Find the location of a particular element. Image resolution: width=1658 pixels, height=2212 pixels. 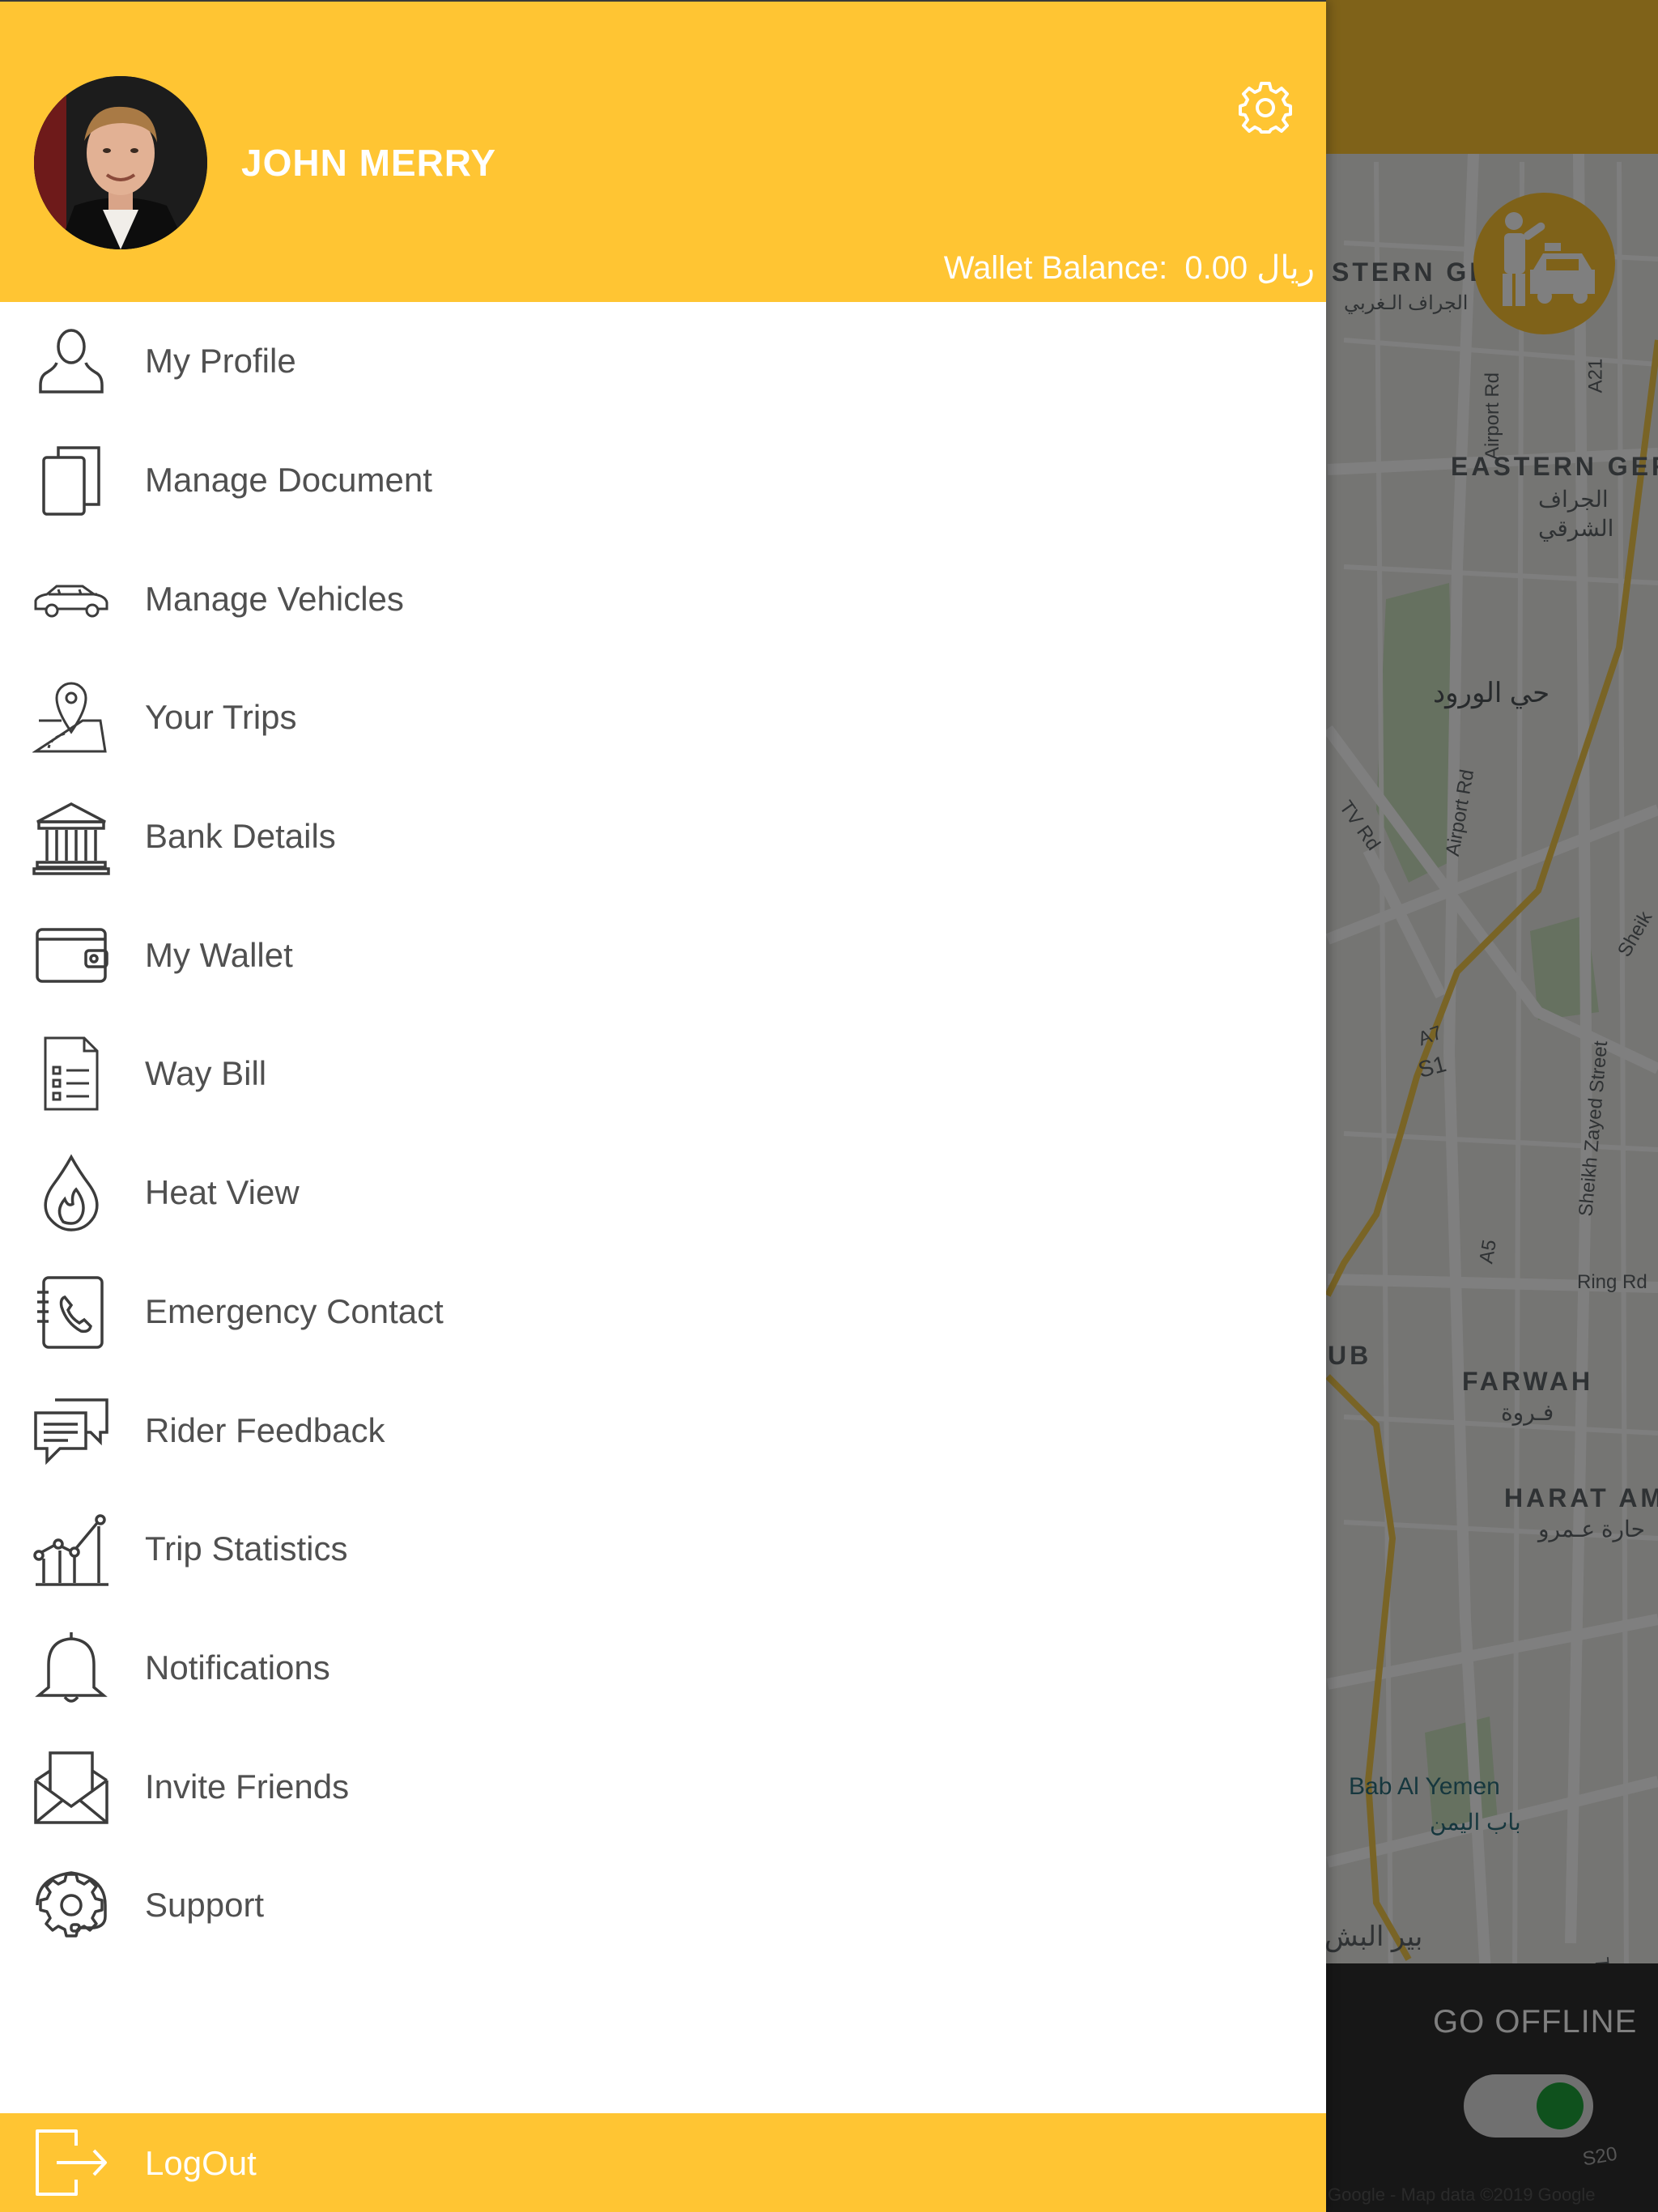

menu-item-my-profile: My Profile is located at coordinates (663, 362).